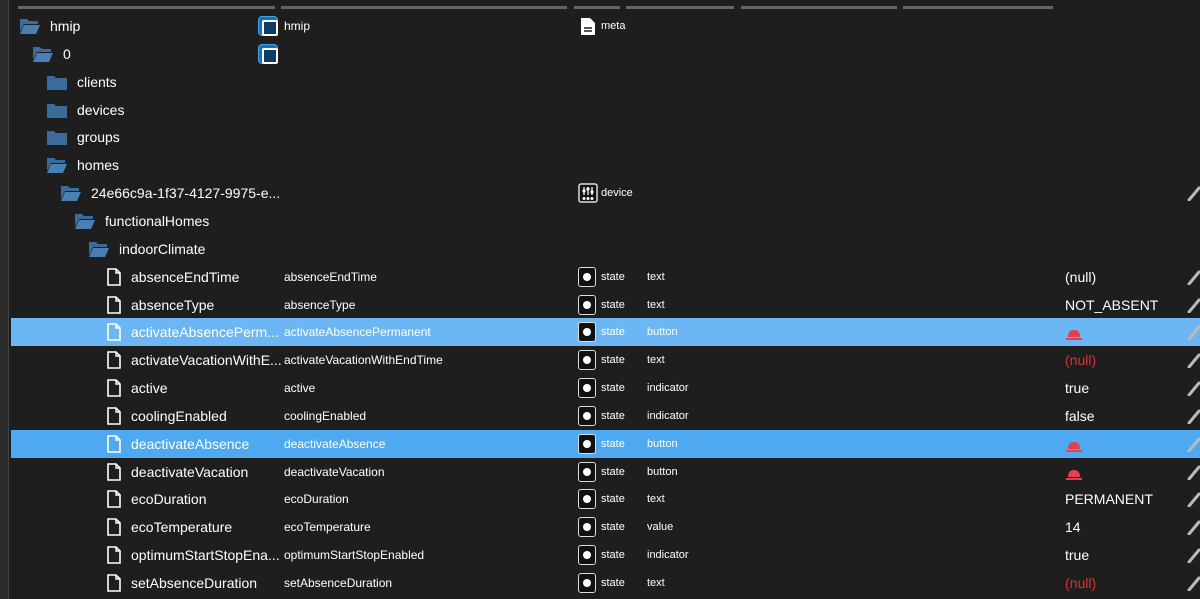  Describe the element at coordinates (978, 7) in the screenshot. I see `column-header-function` at that location.